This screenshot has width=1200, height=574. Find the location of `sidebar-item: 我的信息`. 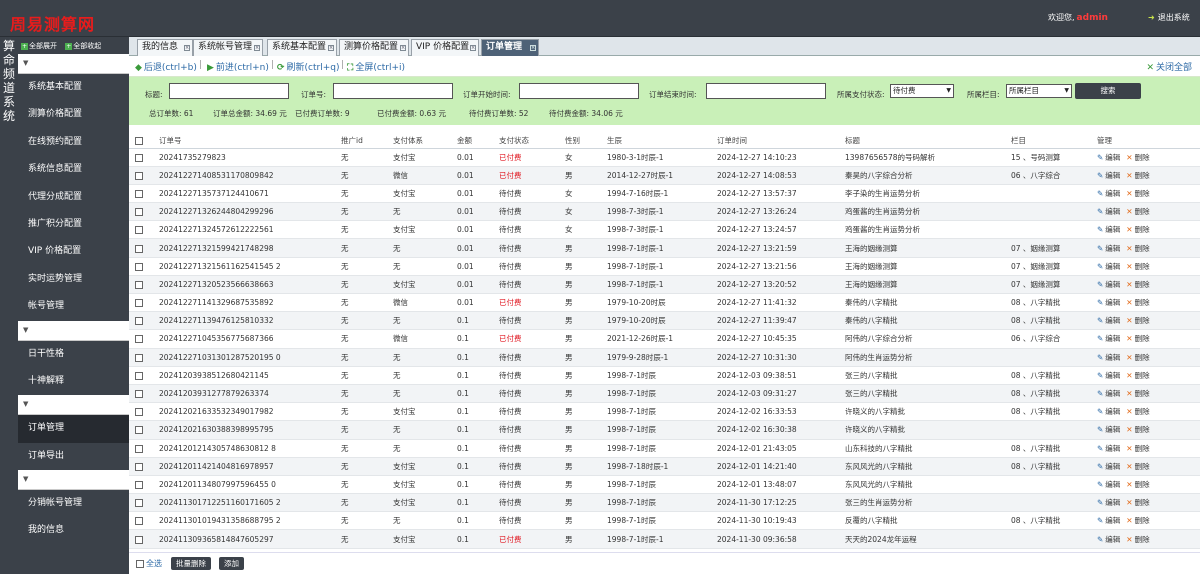

sidebar-item: 我的信息 is located at coordinates (73, 530).